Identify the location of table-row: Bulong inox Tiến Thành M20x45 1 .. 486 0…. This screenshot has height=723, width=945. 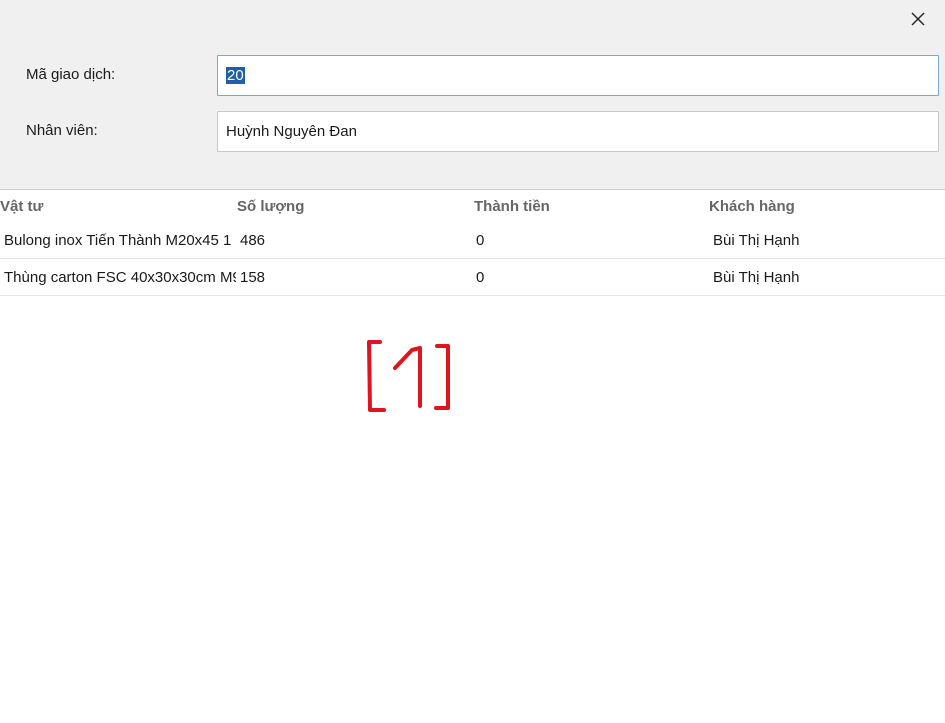
(472, 240).